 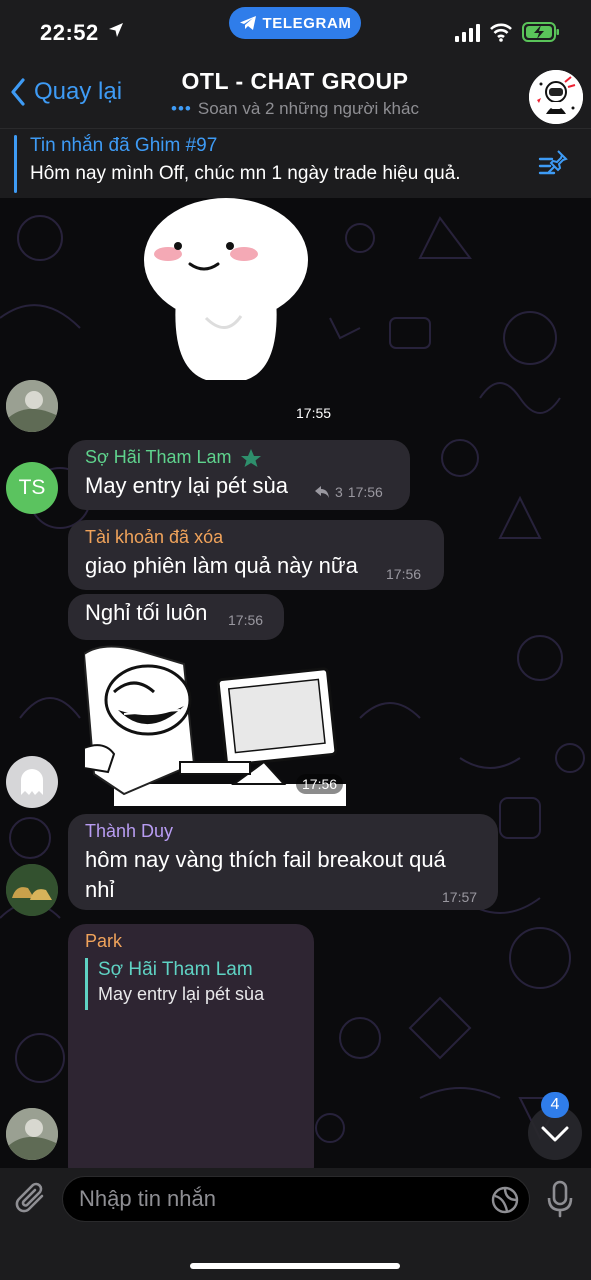 I want to click on pinned-title: Tin nhắn đã Ghim #97, so click(x=124, y=145).